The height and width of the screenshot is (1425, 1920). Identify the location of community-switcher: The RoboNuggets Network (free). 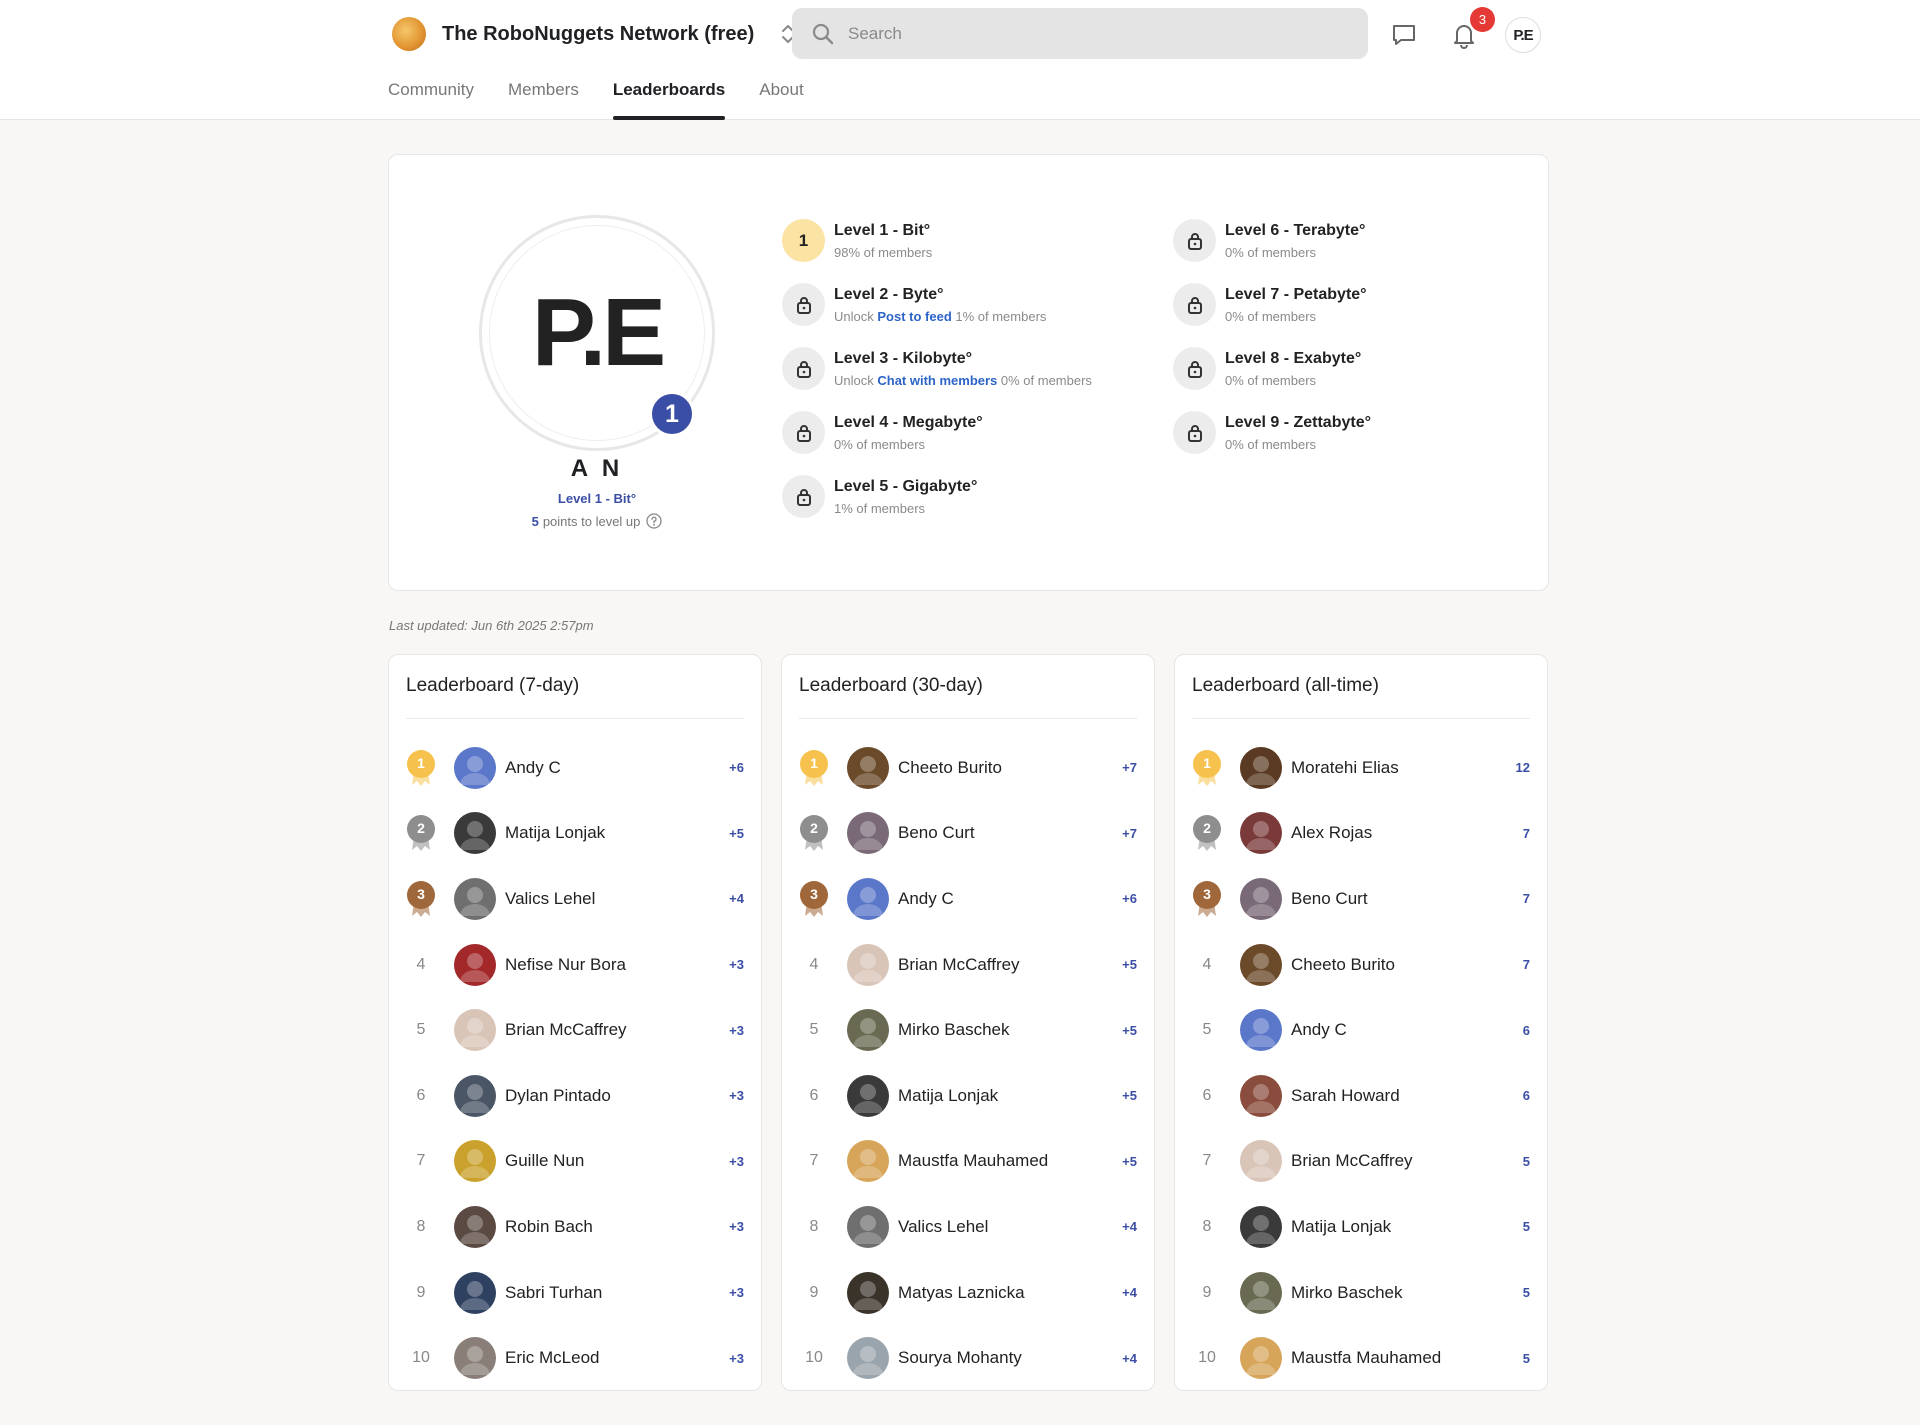
(594, 34).